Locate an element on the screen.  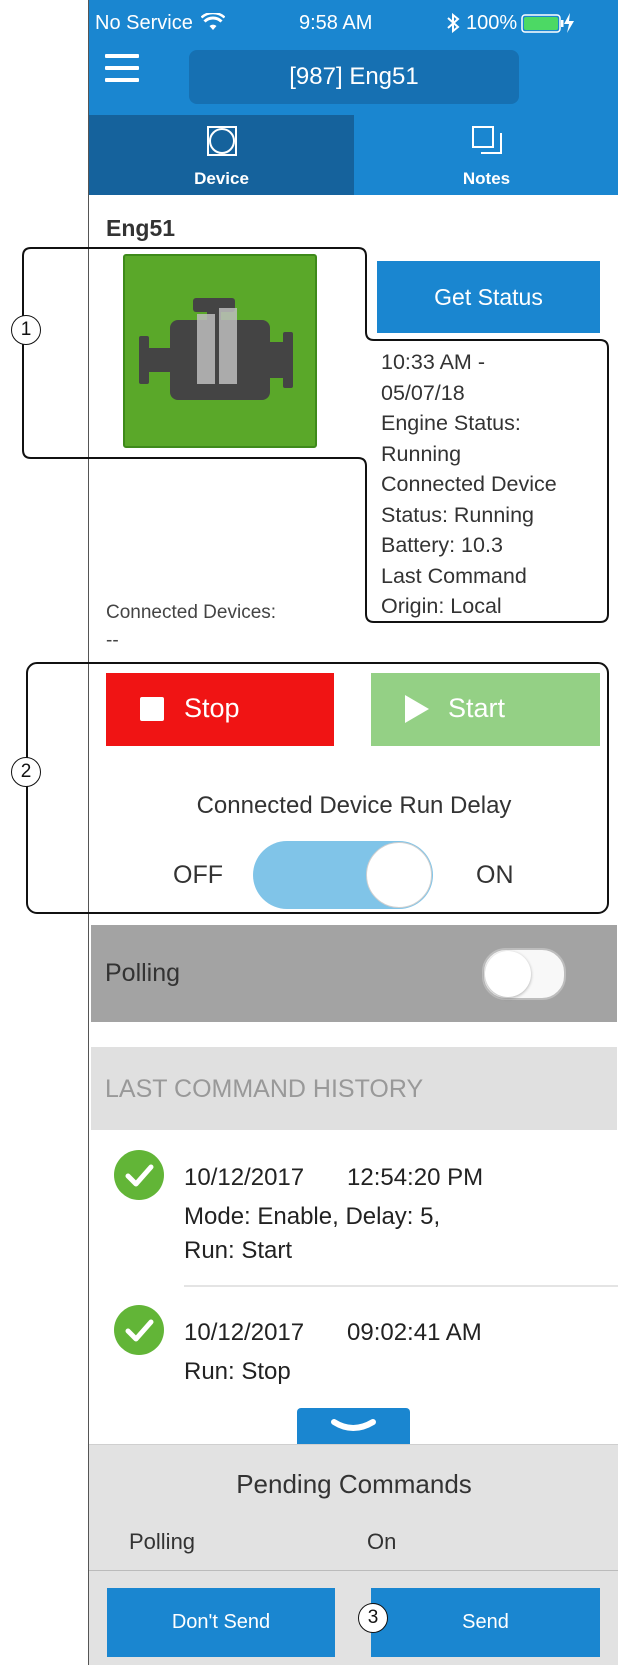
callout-2-outline is located at coordinates (317, 788).